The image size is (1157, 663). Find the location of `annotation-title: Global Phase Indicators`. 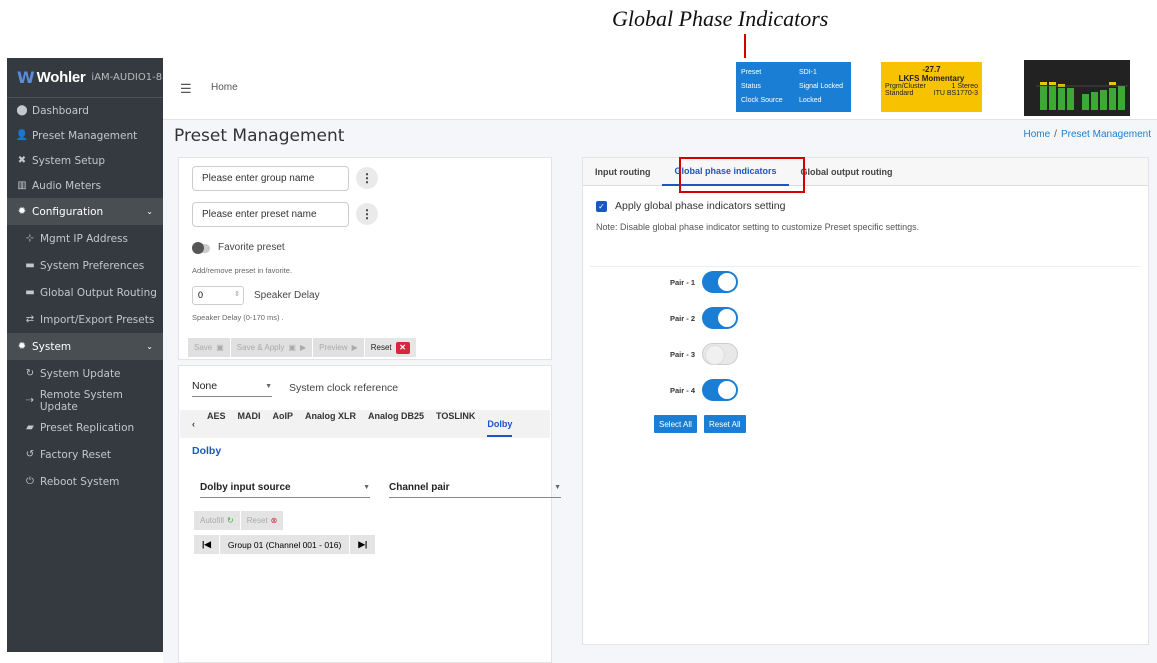

annotation-title: Global Phase Indicators is located at coordinates (720, 18).